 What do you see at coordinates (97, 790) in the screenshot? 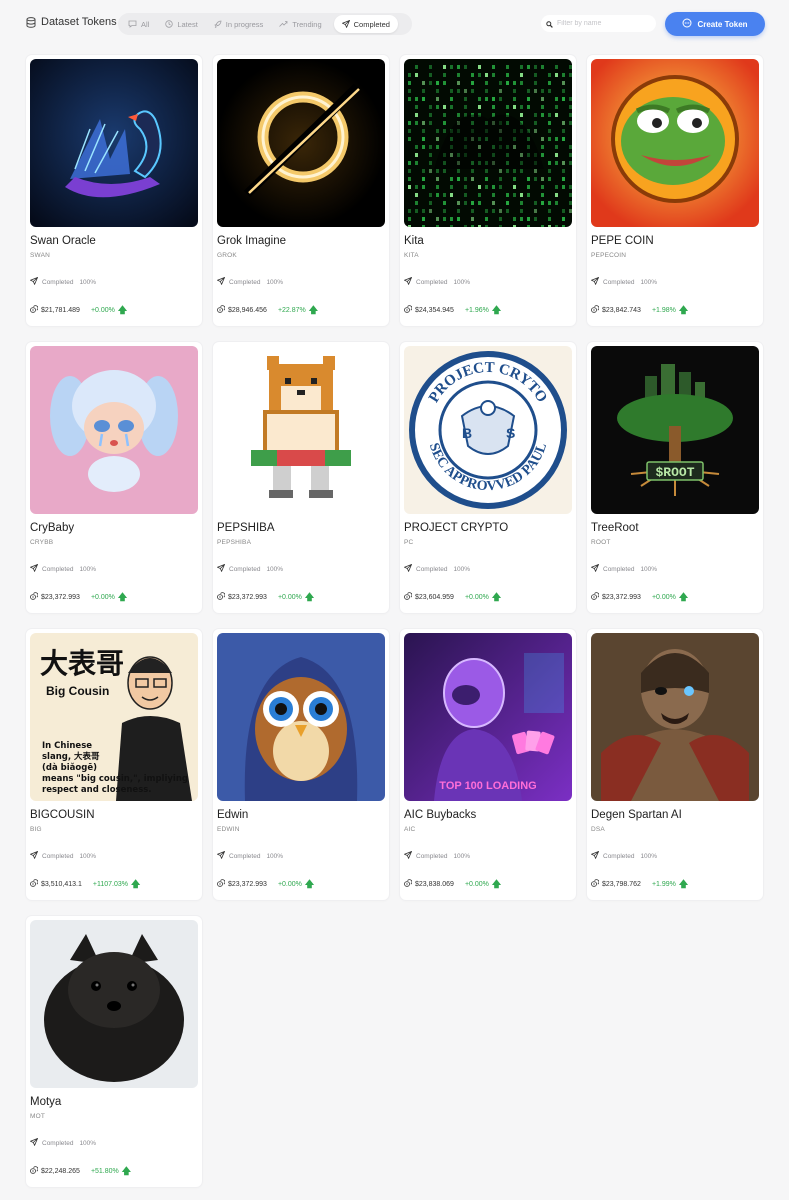
I see `svg-text: respect and closeness.` at bounding box center [97, 790].